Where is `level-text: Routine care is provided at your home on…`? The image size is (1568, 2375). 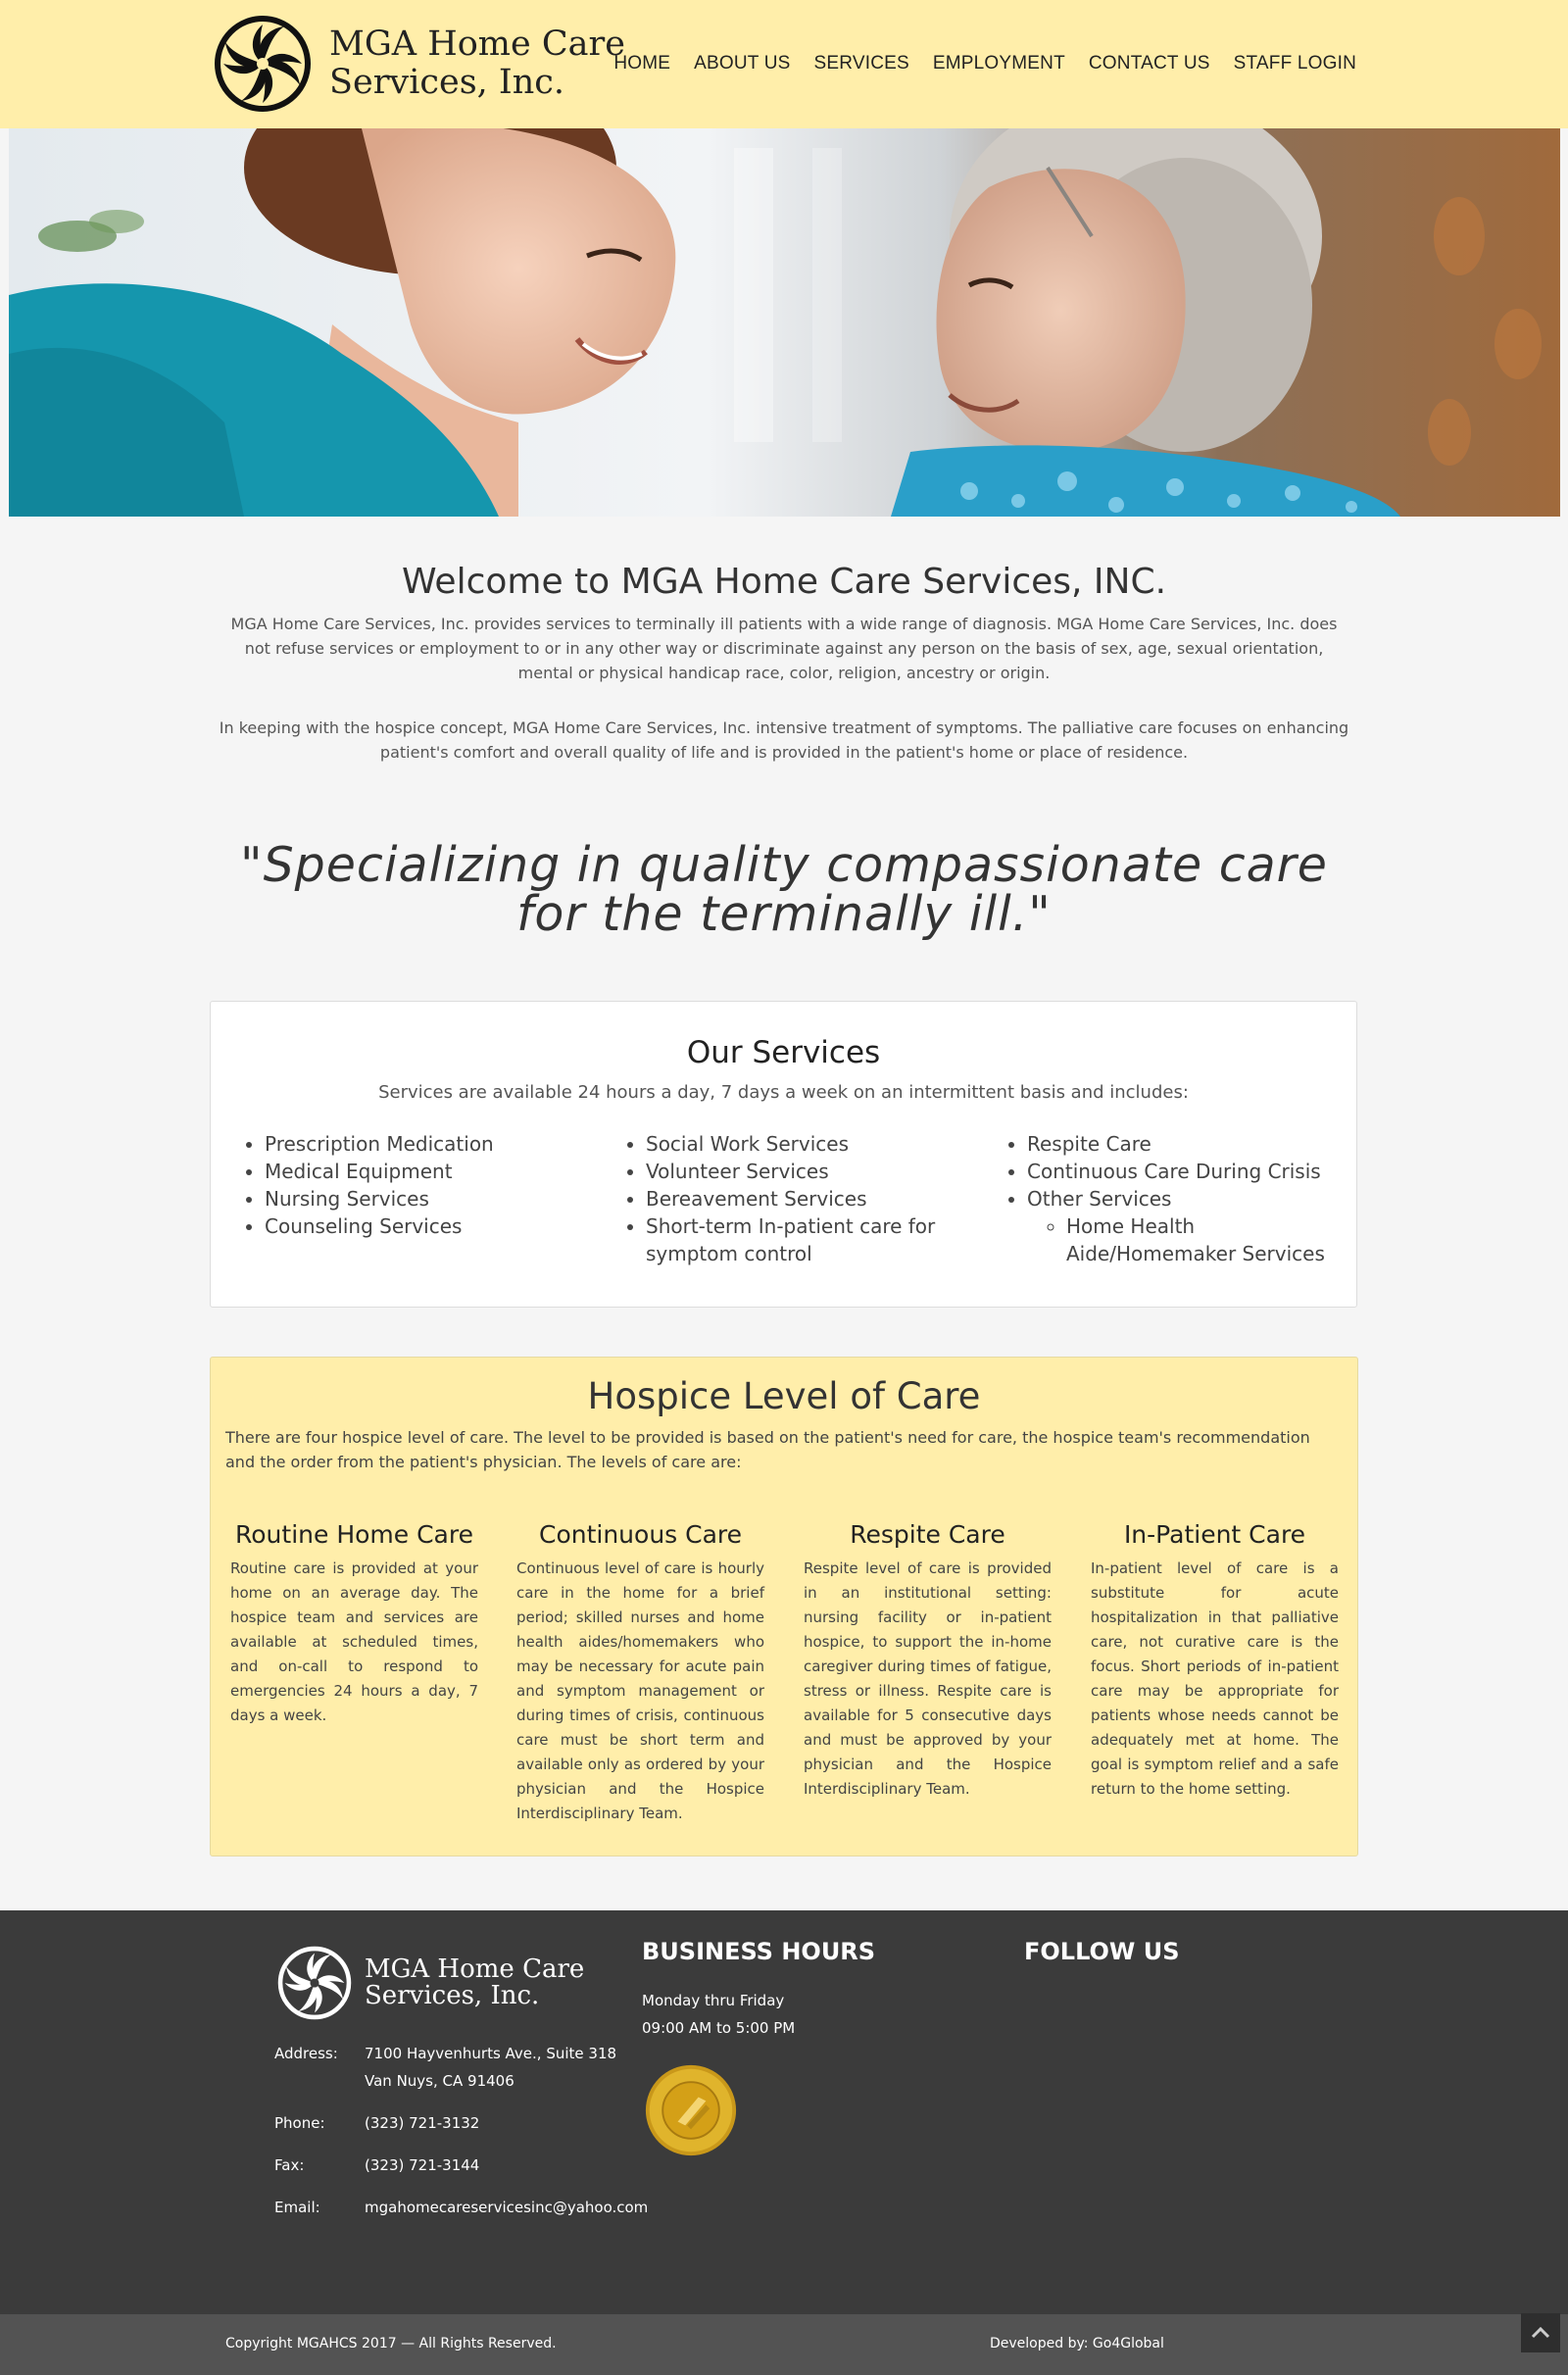 level-text: Routine care is provided at your home on… is located at coordinates (354, 1641).